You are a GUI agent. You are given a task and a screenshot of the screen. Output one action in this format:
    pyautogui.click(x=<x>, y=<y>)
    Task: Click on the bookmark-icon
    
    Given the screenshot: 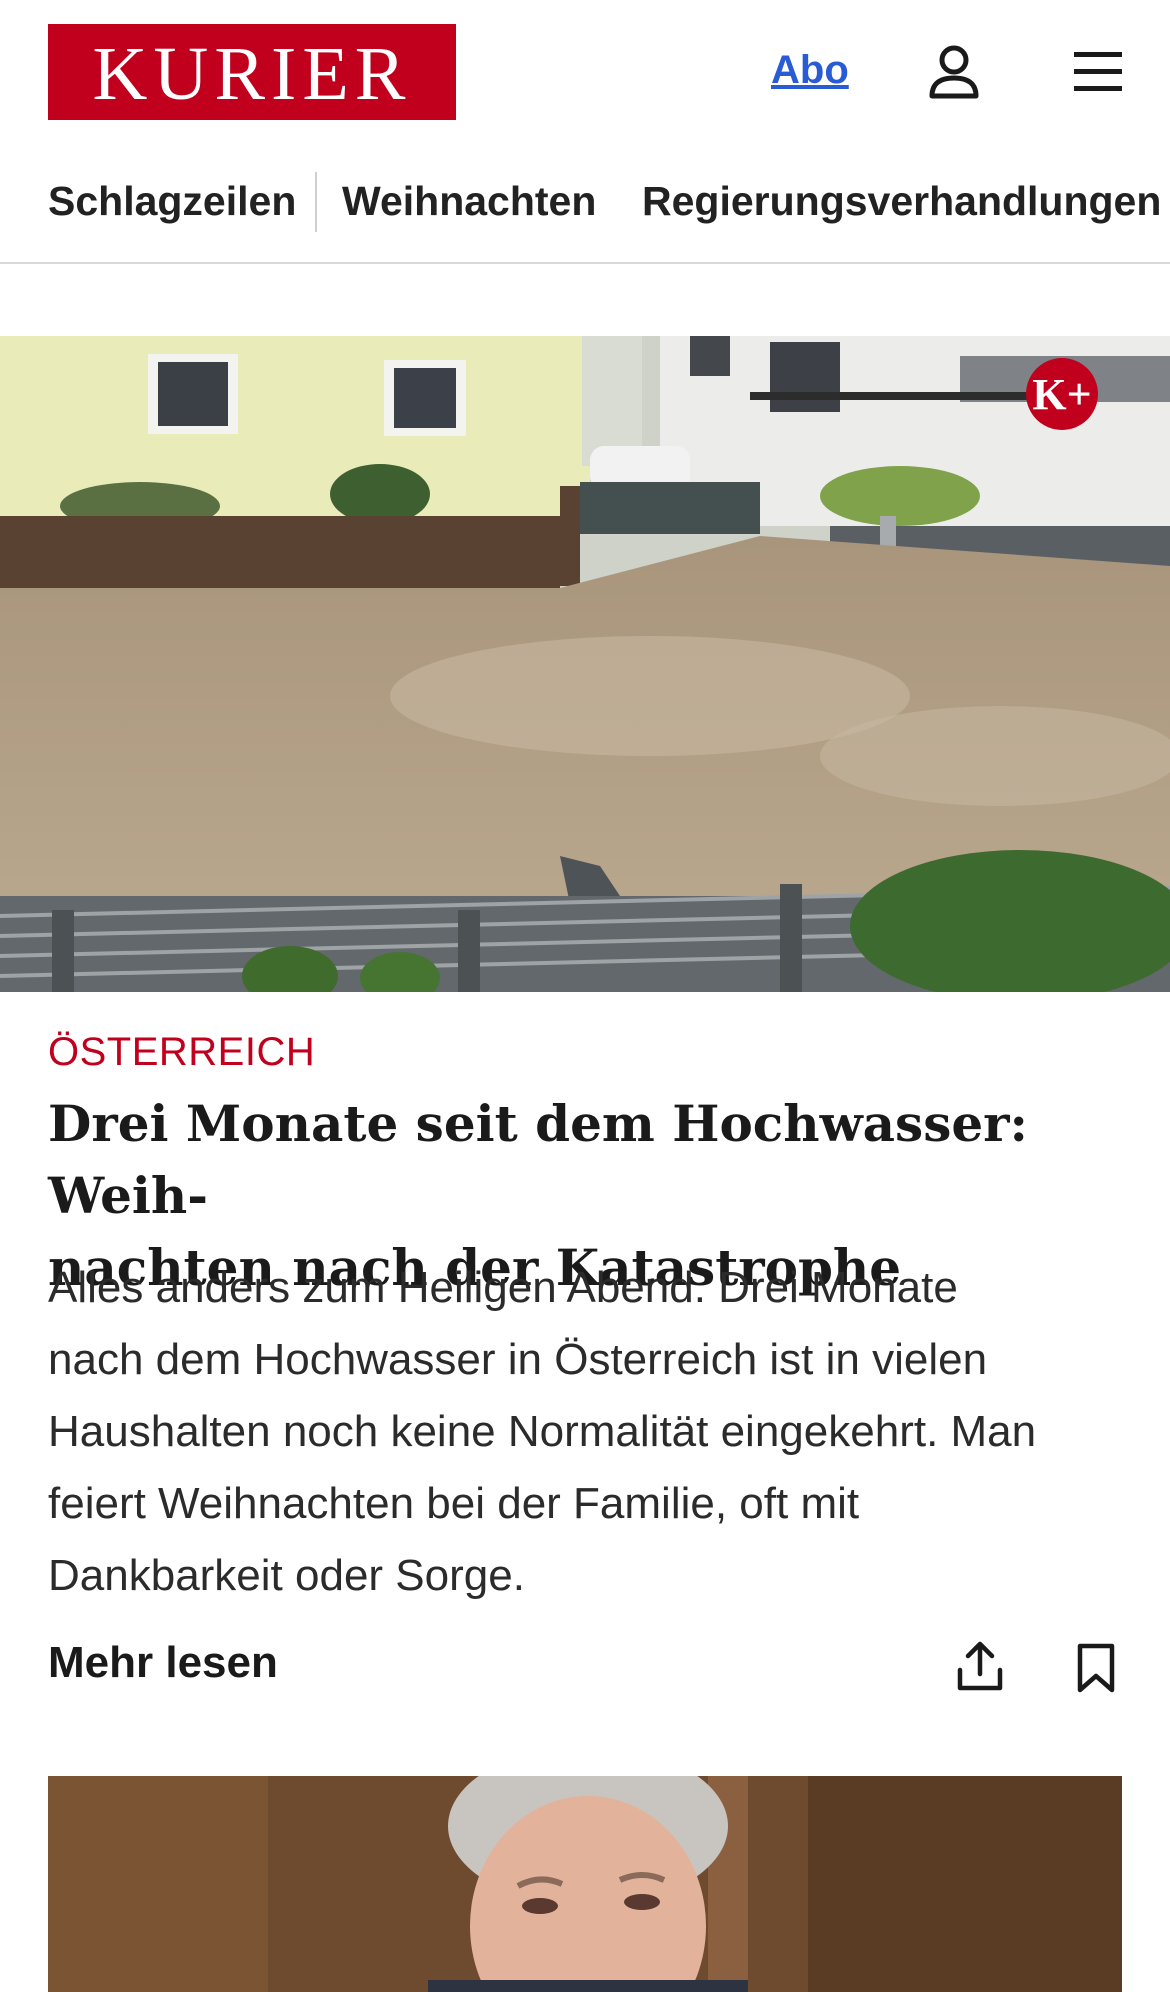 What is the action you would take?
    pyautogui.click(x=1096, y=1668)
    